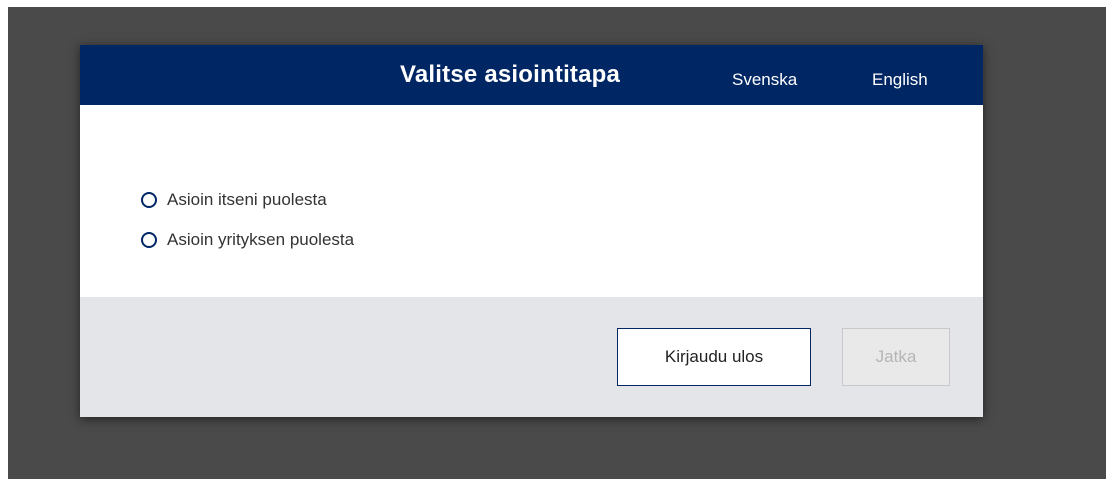  What do you see at coordinates (900, 80) in the screenshot?
I see `language-link-english: English` at bounding box center [900, 80].